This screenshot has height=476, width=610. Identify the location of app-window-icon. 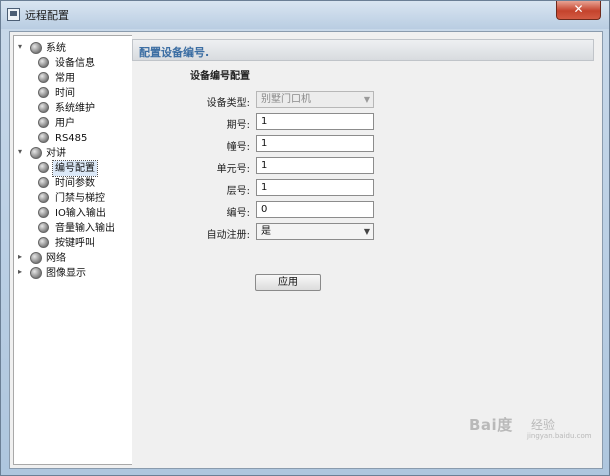
(13, 14).